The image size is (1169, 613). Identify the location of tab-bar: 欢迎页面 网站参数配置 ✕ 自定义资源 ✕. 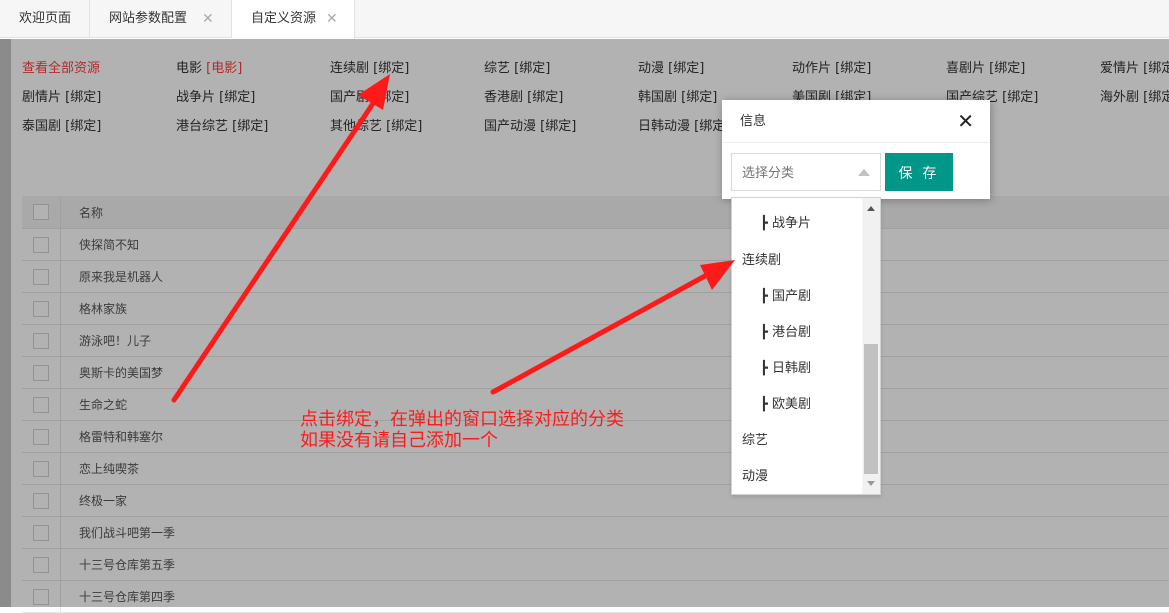
(584, 19).